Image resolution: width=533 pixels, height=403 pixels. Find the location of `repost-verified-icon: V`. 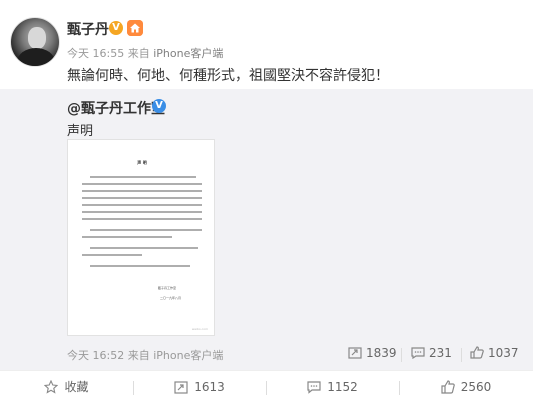

repost-verified-icon: V is located at coordinates (159, 106).